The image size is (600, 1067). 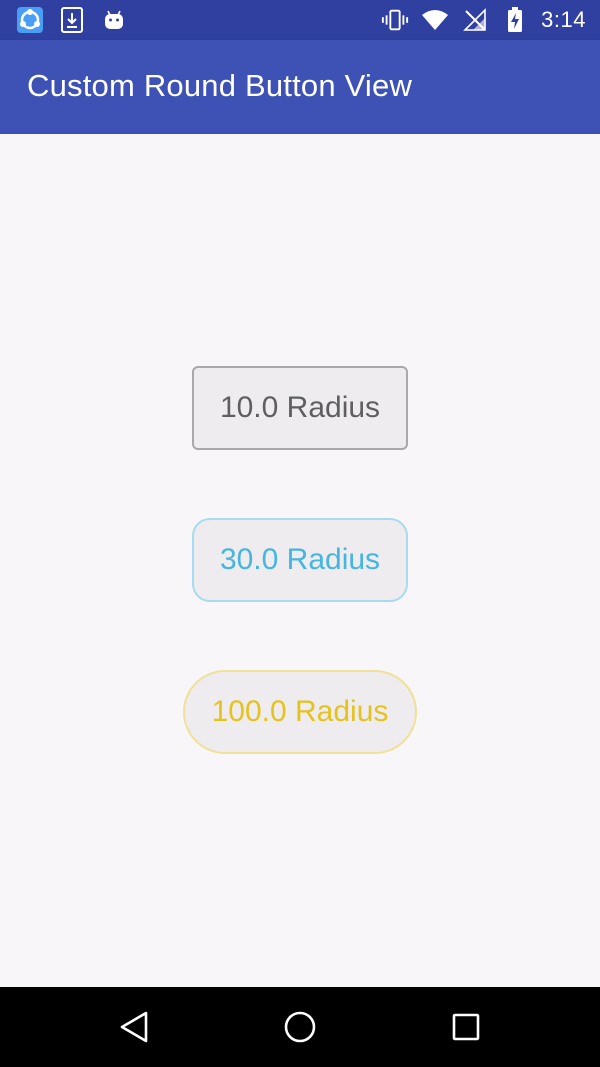 I want to click on download-icon, so click(x=72, y=20).